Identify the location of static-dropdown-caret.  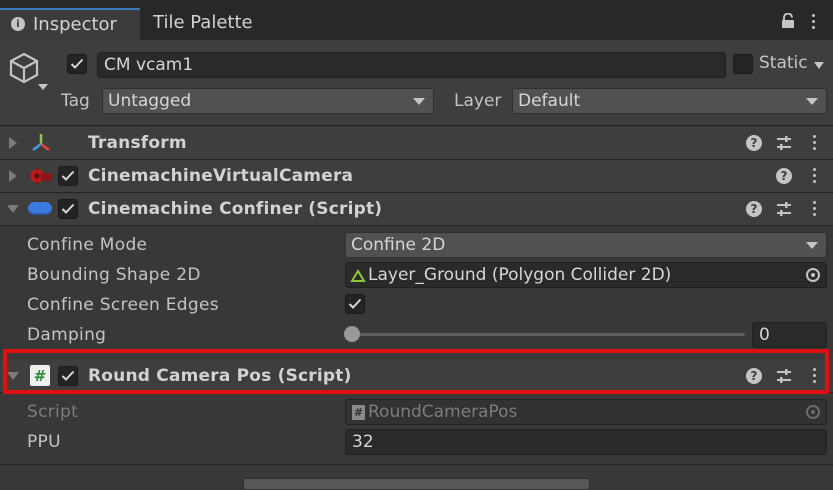
(819, 65).